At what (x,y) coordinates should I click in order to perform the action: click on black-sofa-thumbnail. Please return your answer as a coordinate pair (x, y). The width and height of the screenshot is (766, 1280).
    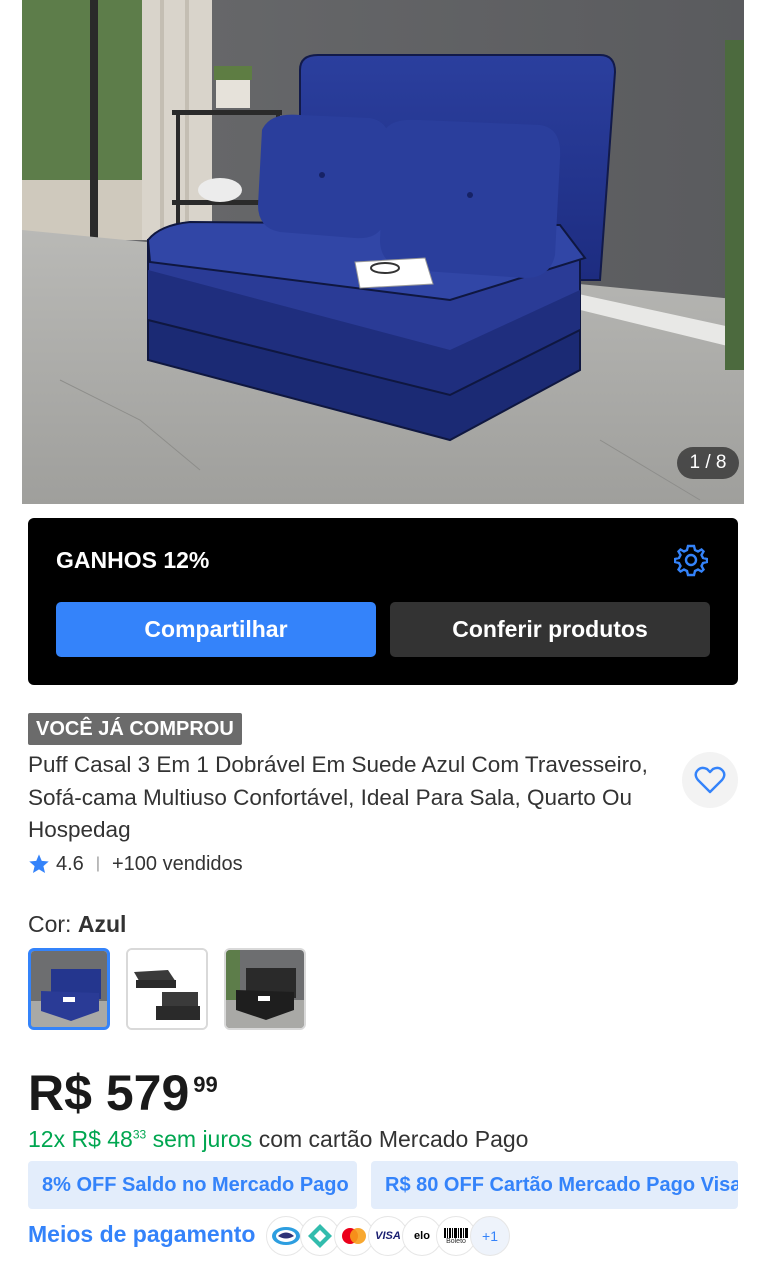
    Looking at the image, I should click on (167, 989).